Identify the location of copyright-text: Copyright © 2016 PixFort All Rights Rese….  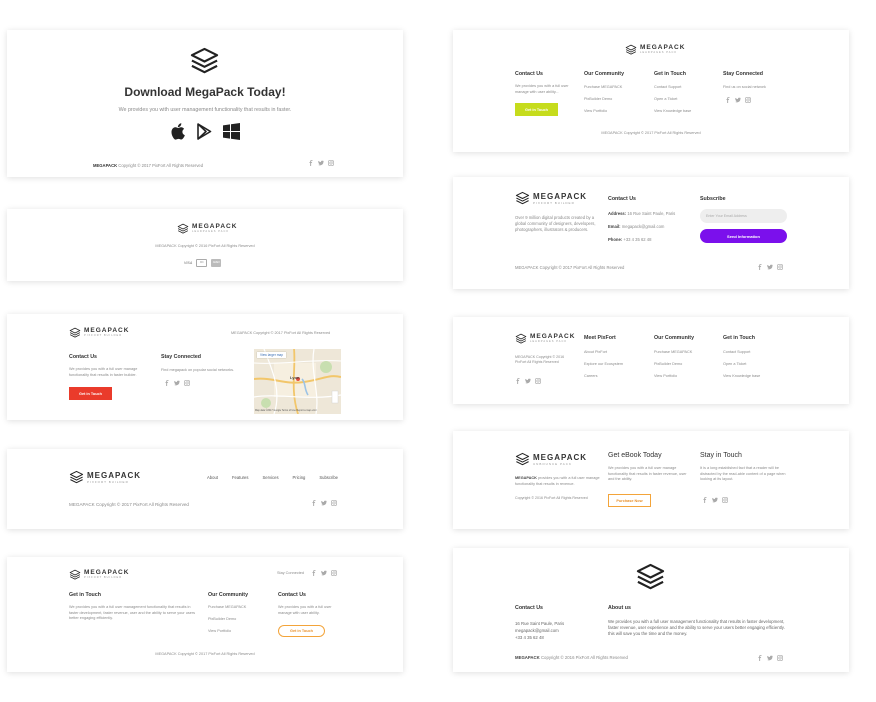
(584, 657).